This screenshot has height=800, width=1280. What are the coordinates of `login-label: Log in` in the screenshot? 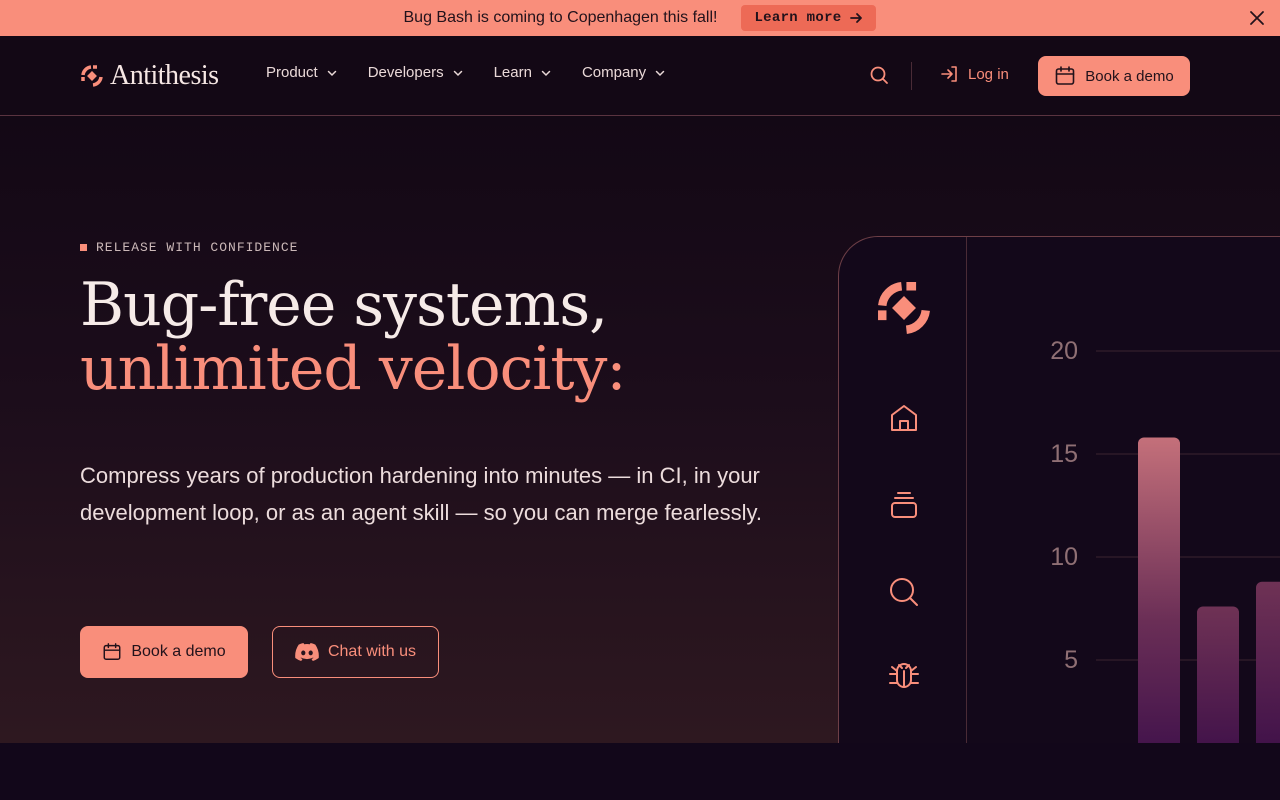 It's located at (988, 74).